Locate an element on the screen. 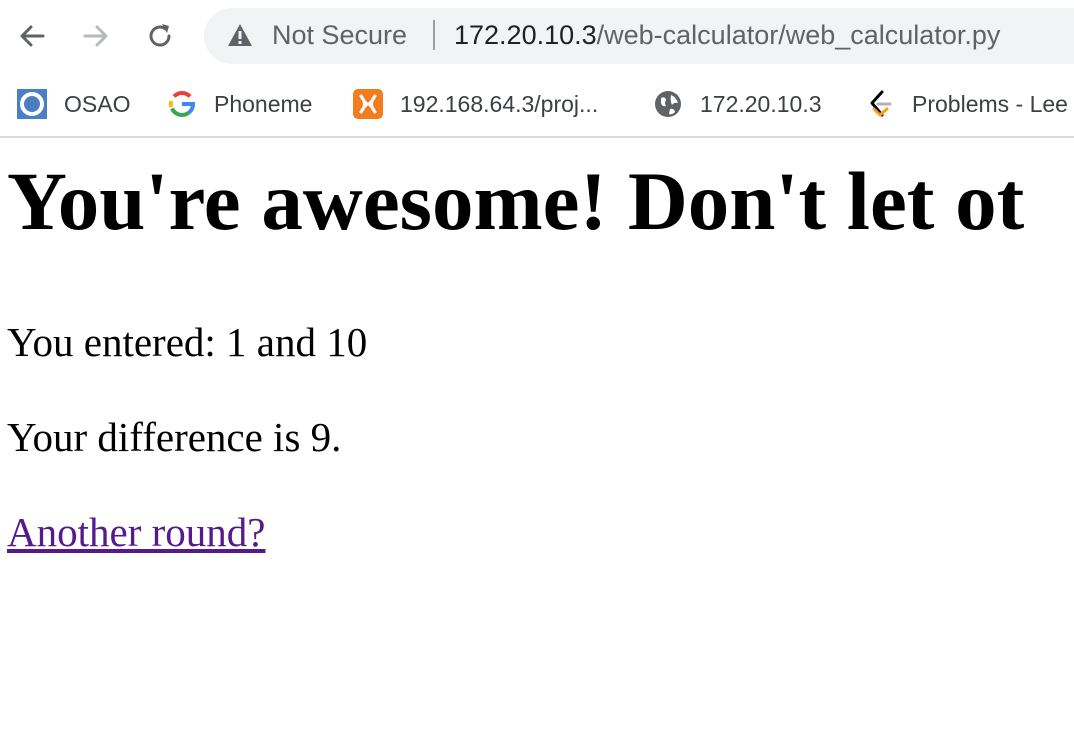  entered-values-text: You entered: 1 and 10 is located at coordinates (187, 342).